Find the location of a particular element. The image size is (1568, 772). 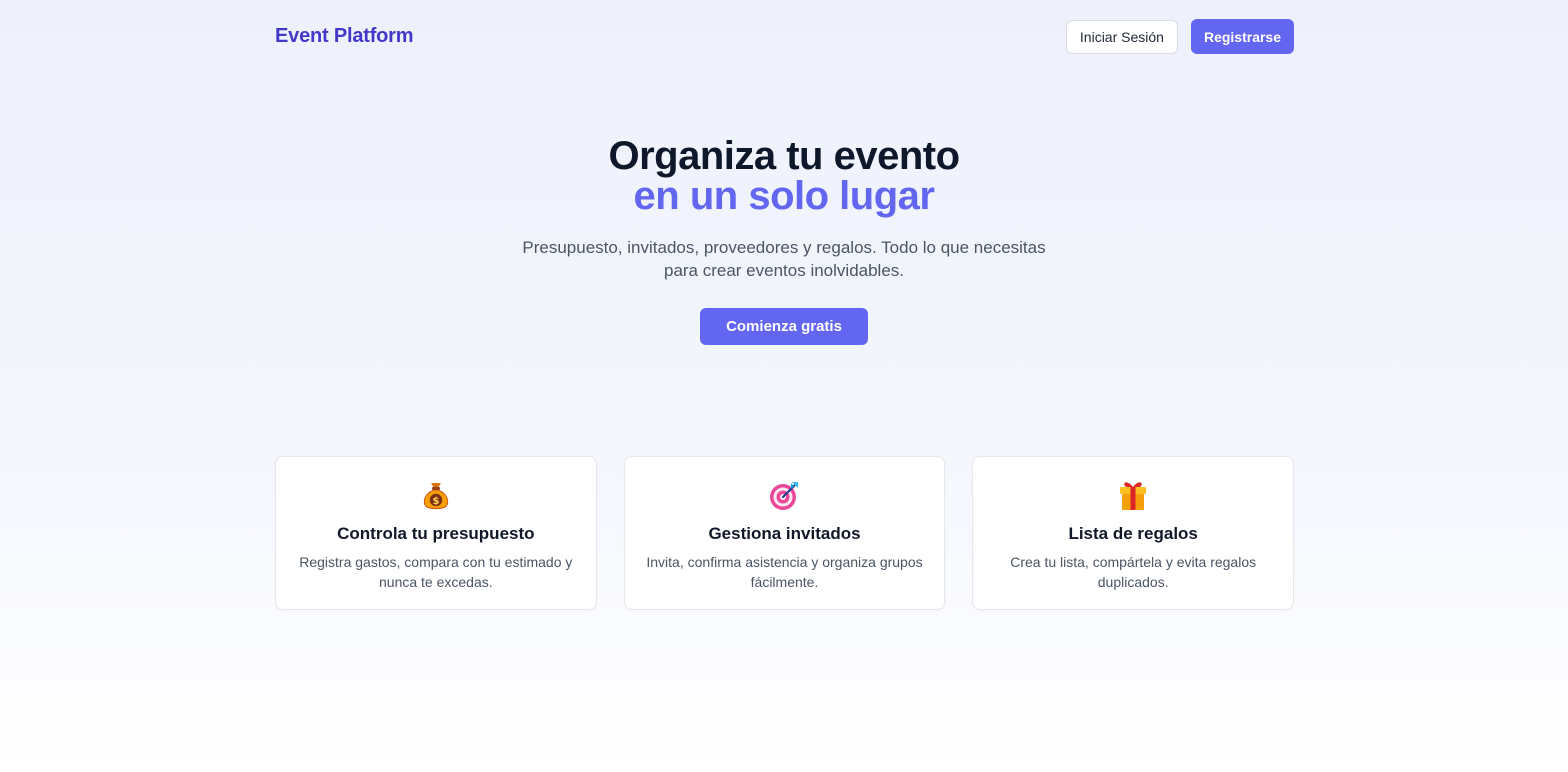

hero-title: Organiza tu evento en un solo lugar is located at coordinates (784, 176).